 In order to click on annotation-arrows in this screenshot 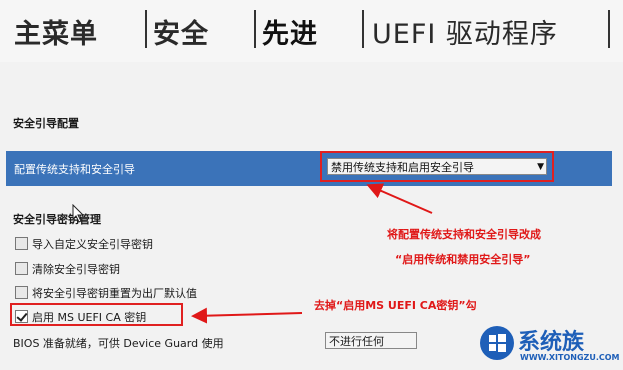, I will do `click(312, 253)`.